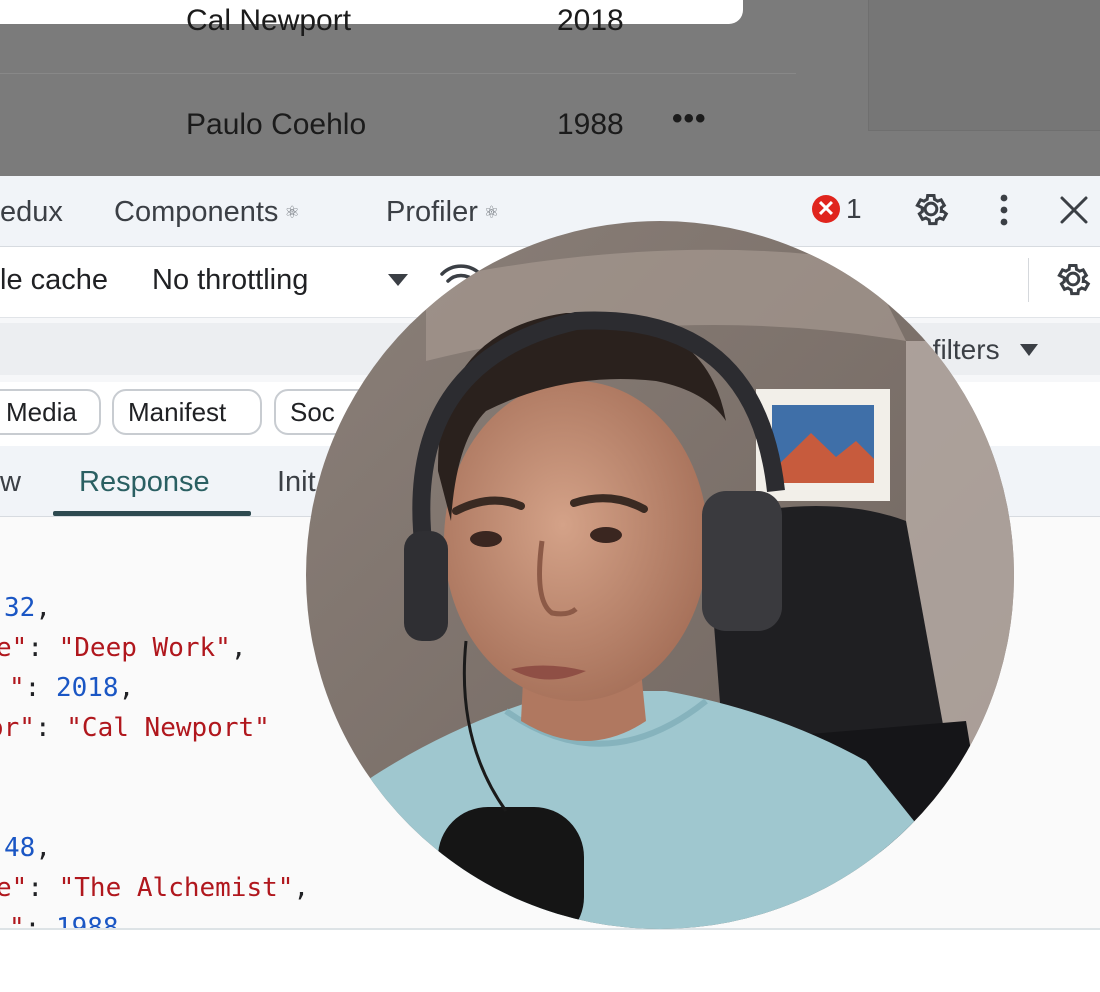 This screenshot has width=1100, height=992. What do you see at coordinates (550, 961) in the screenshot?
I see `devtools-footer` at bounding box center [550, 961].